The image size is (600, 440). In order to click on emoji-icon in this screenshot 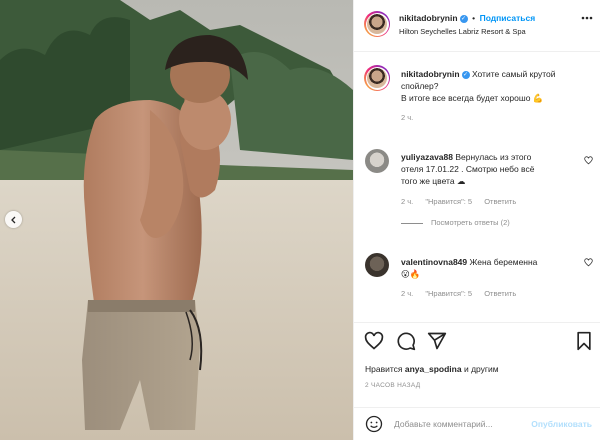, I will do `click(374, 424)`.